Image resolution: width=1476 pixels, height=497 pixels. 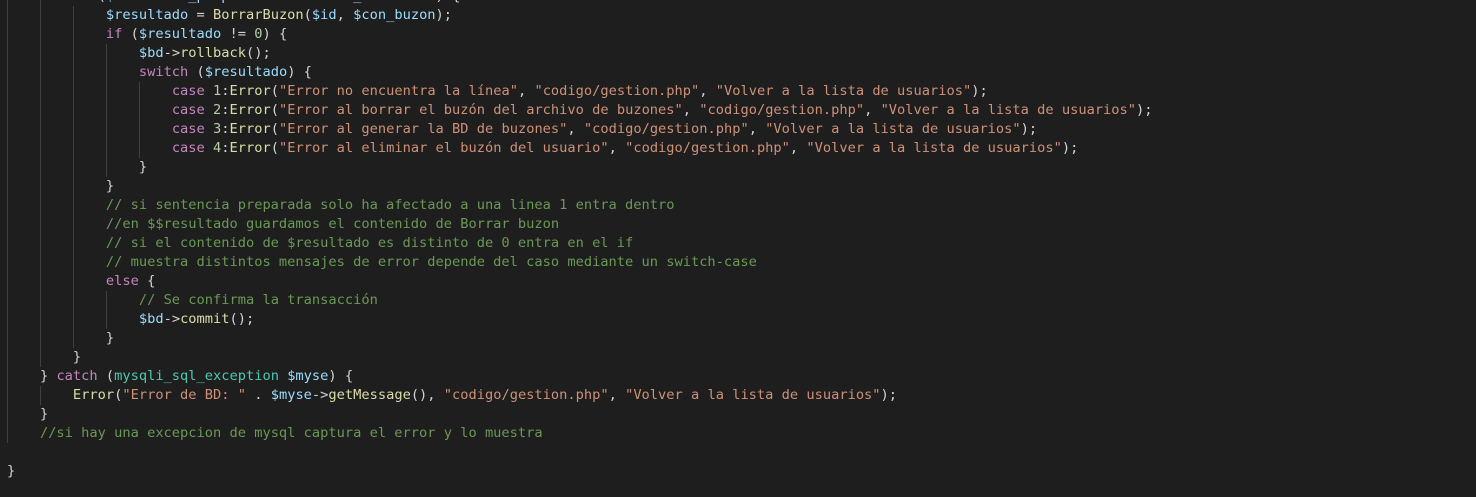 I want to click on code-token: mysqli_sql_exception, so click(x=196, y=376).